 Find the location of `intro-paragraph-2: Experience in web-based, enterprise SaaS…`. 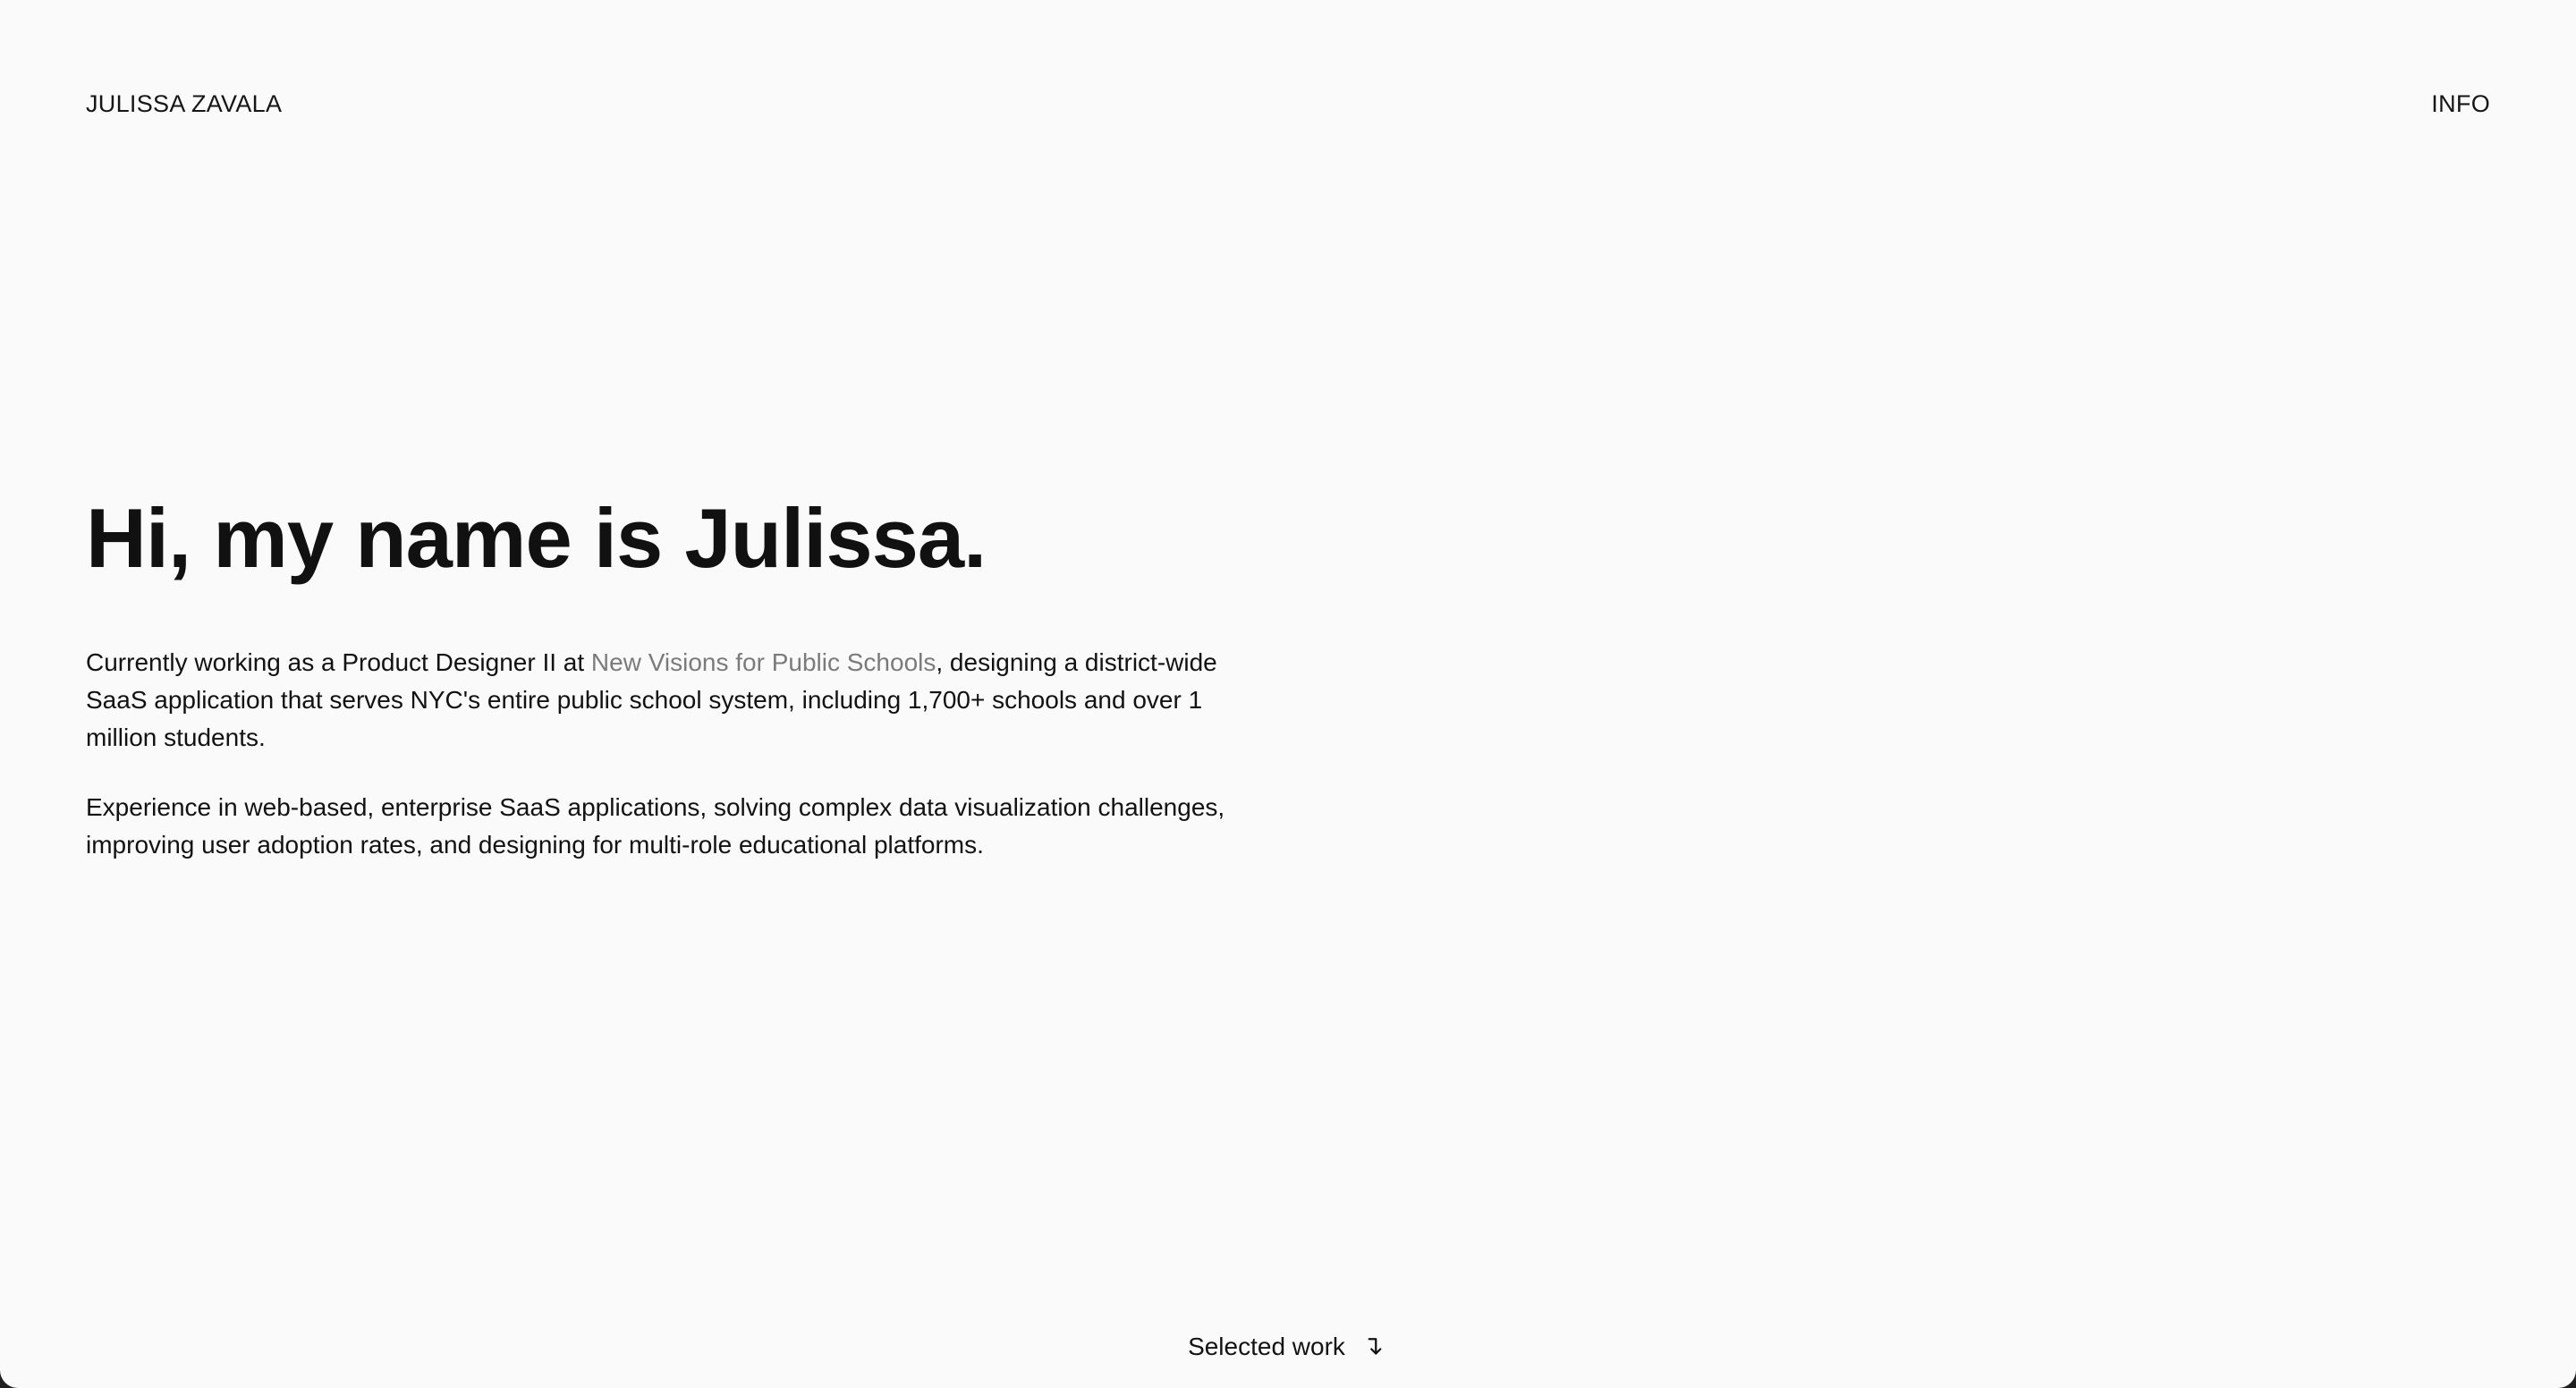

intro-paragraph-2: Experience in web-based, enterprise SaaS… is located at coordinates (655, 826).